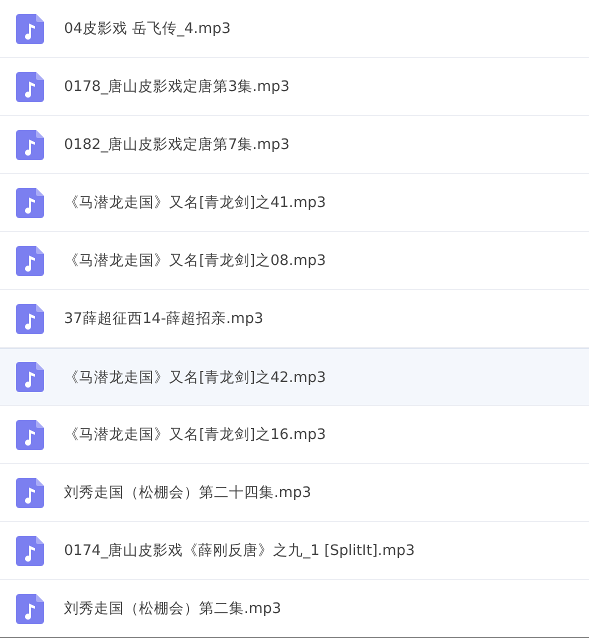 The height and width of the screenshot is (639, 589). What do you see at coordinates (195, 377) in the screenshot?
I see `file-name: 《马潜龙走国》又名[青龙剑]之42.mp3` at bounding box center [195, 377].